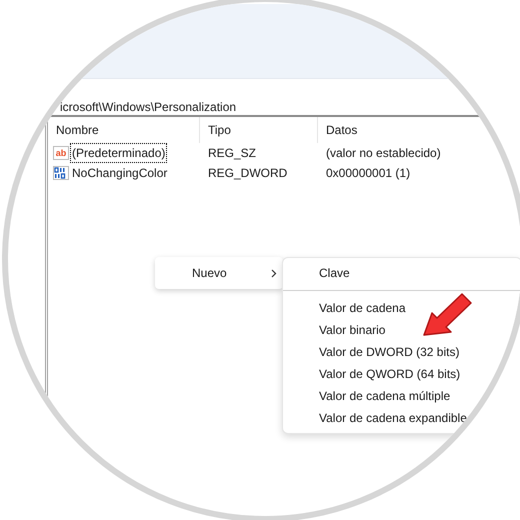  I want to click on menu-item: Valor de DWORD (32 bits), so click(401, 352).